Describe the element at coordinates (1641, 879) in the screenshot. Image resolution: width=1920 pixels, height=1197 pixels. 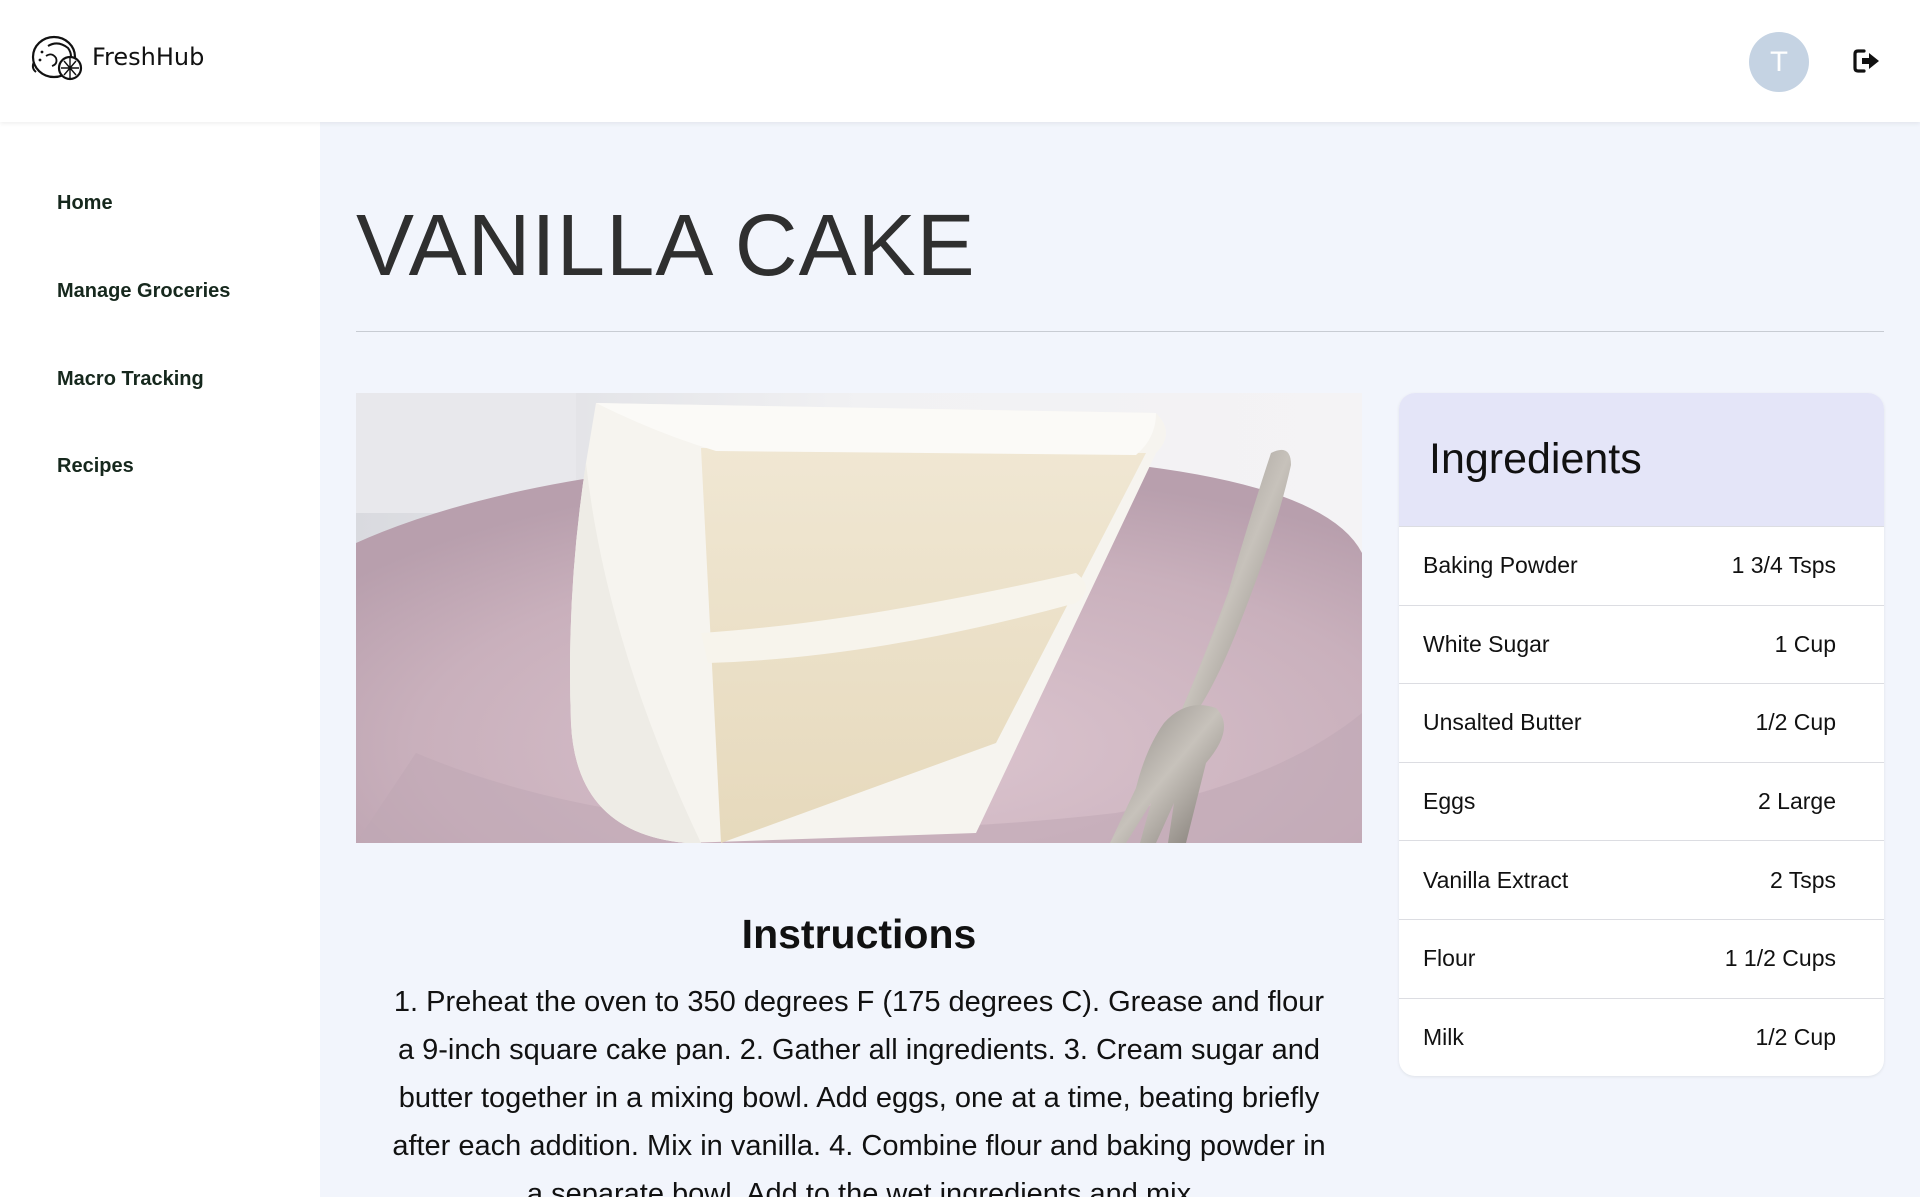
I see `ingredient-row: Vanilla Extract 2 Tsps` at that location.